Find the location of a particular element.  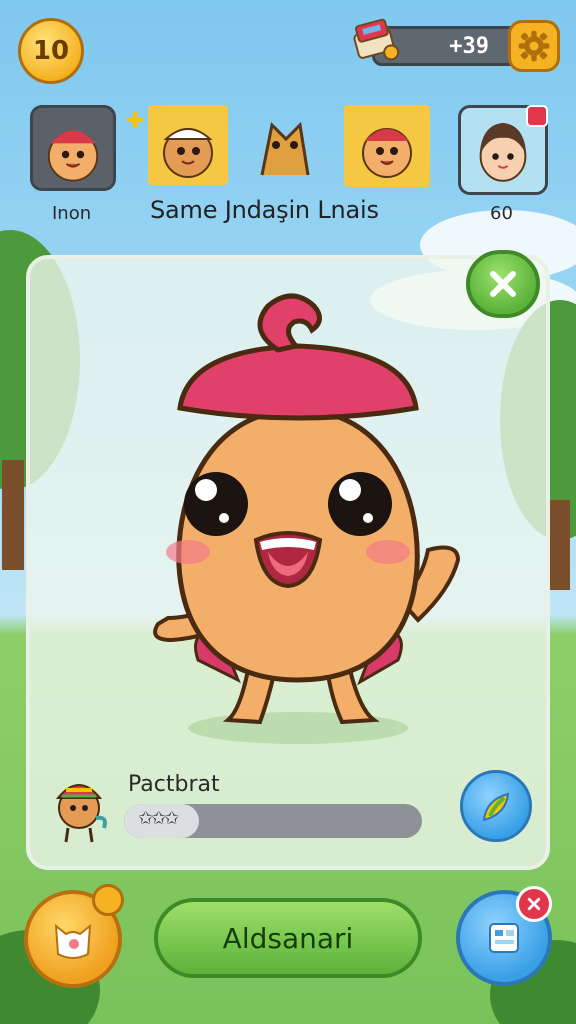

settings-gear-icon is located at coordinates (534, 46).